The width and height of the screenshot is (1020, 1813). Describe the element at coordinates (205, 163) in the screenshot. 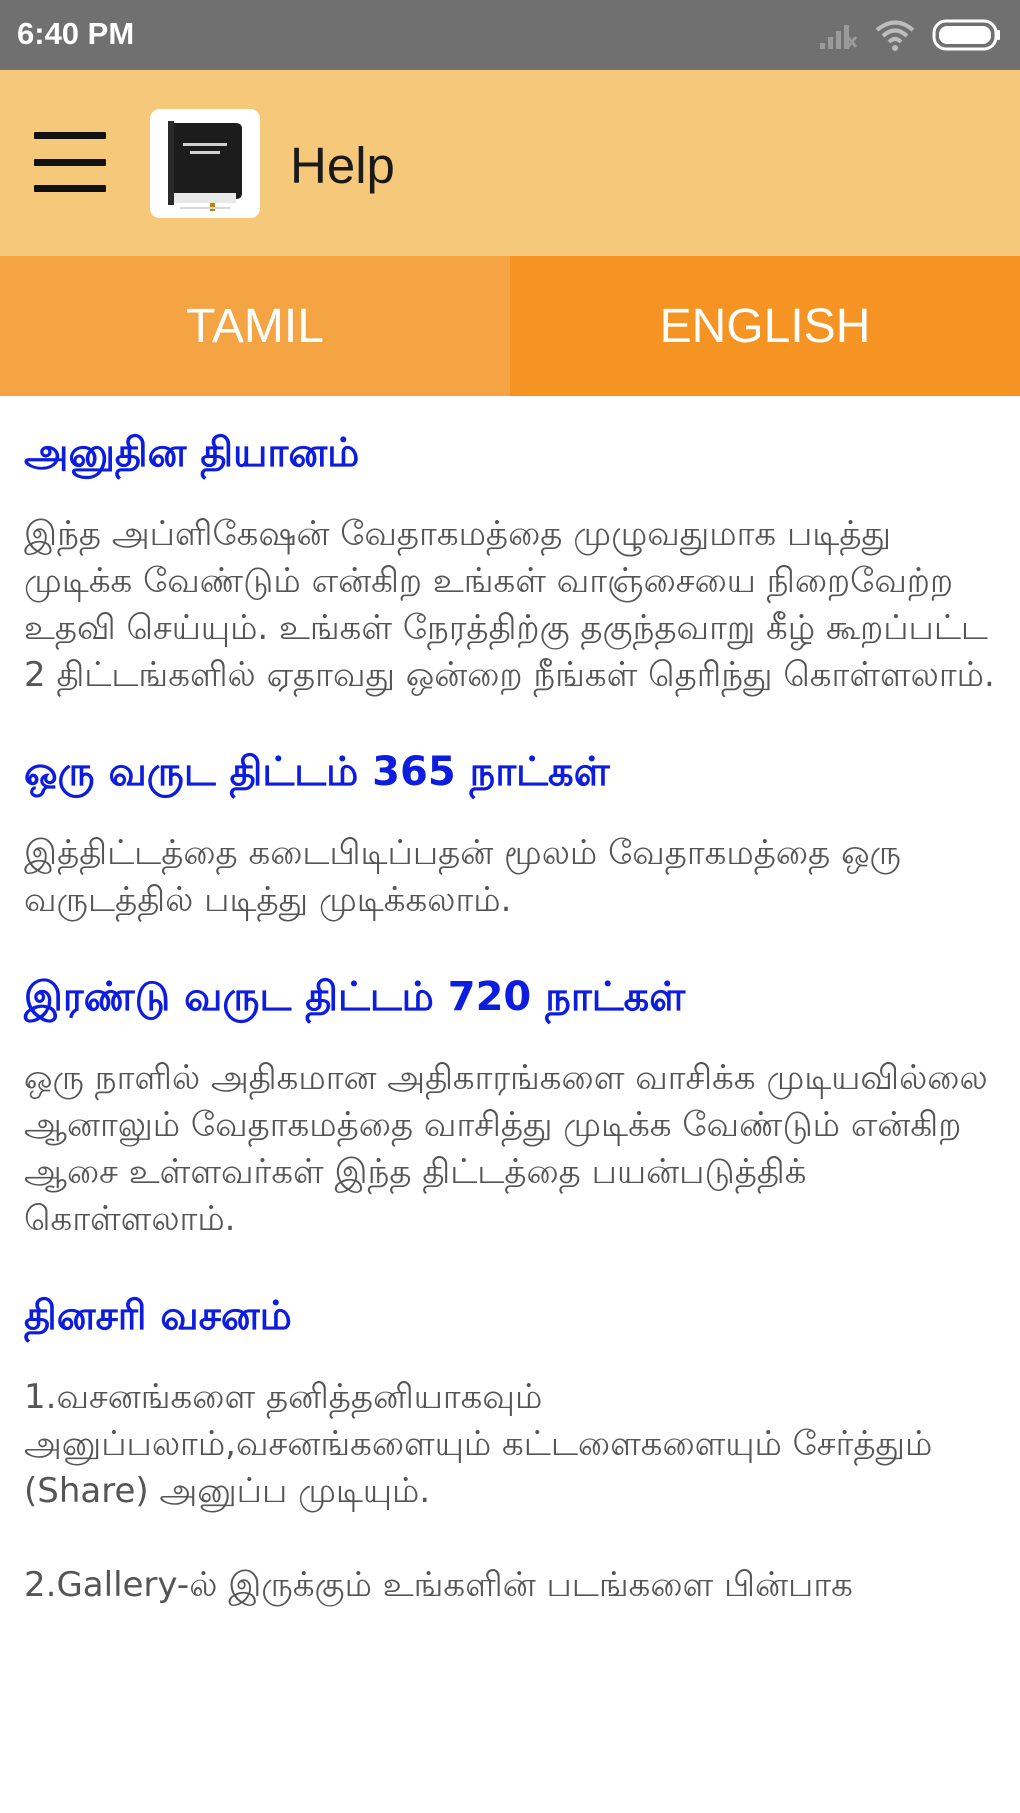

I see `bible-book-logo` at that location.